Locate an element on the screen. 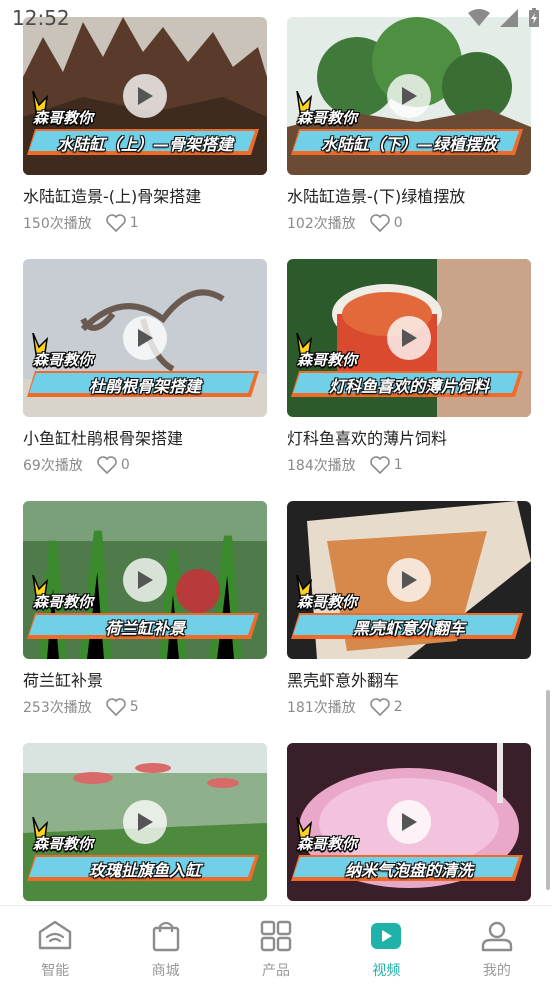  nav-item-smart: 智能 is located at coordinates (55, 945).